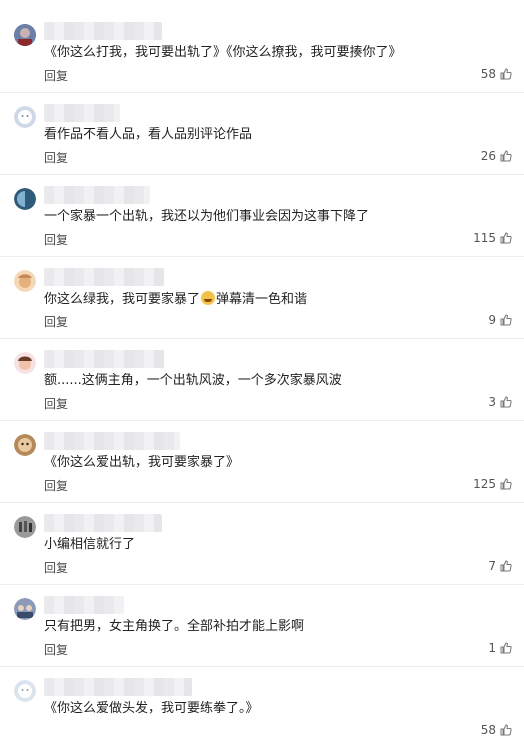  I want to click on comment-item: 额......这俩主角，一个出轨风波，一个多次家暴风波 回复 3, so click(262, 379).